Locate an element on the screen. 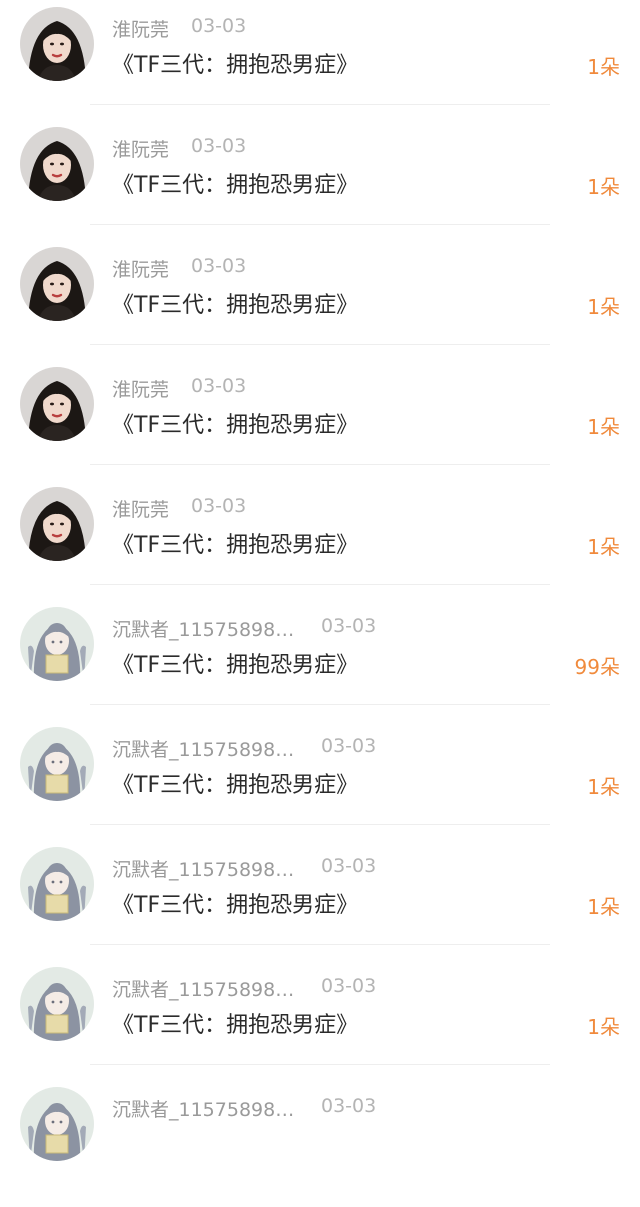 This screenshot has height=1207, width=640. flower-count: 99朵 is located at coordinates (597, 667).